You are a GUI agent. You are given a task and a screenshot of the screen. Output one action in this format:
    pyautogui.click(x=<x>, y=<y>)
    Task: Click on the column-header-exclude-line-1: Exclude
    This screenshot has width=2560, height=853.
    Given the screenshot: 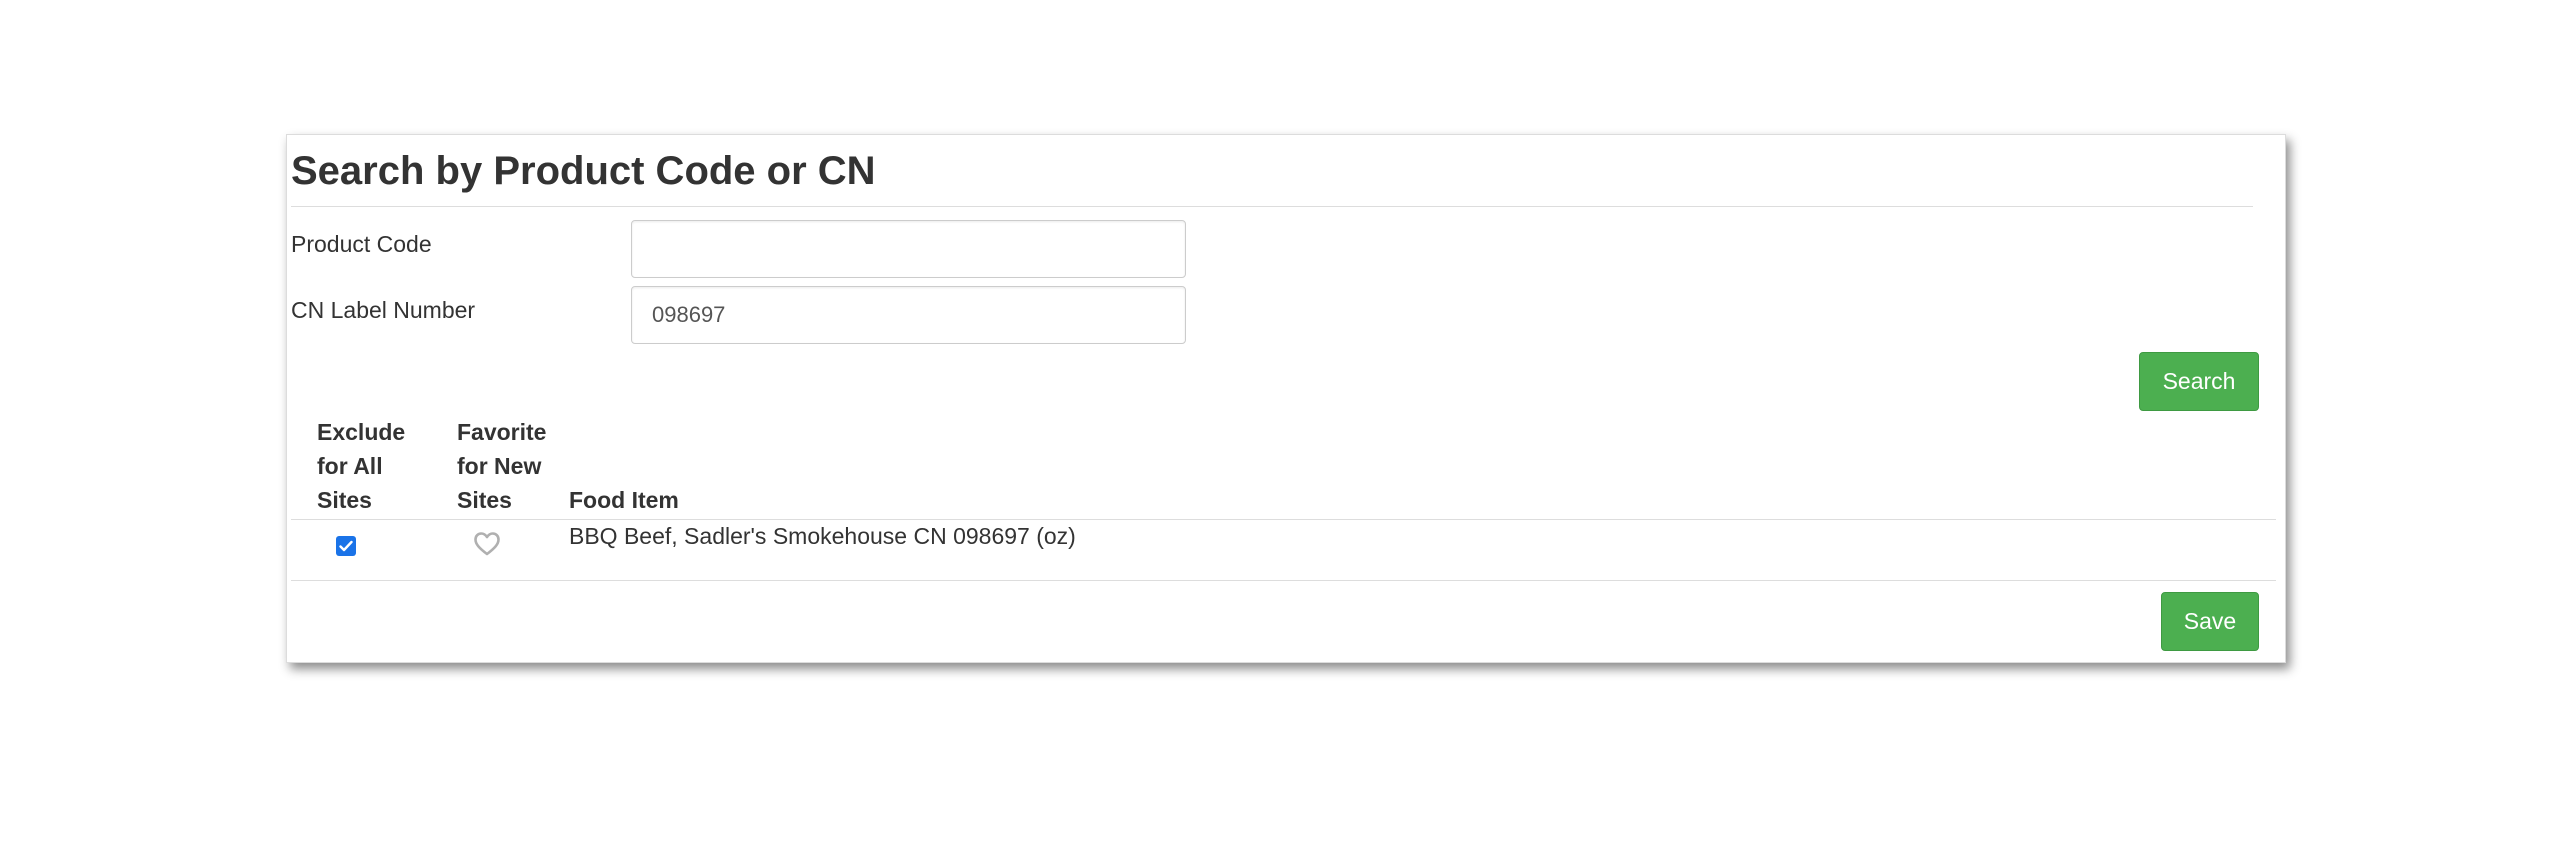 What is the action you would take?
    pyautogui.click(x=361, y=432)
    